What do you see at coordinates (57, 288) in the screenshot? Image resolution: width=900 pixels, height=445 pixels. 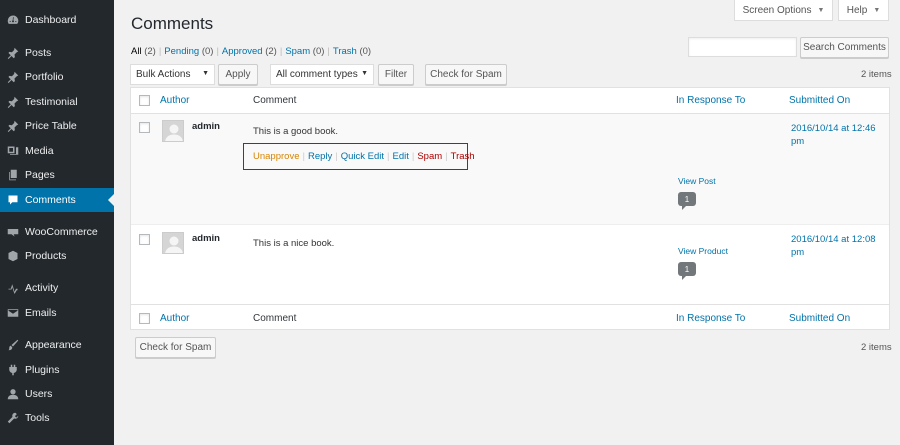 I see `sidebar-item-activity: Activity` at bounding box center [57, 288].